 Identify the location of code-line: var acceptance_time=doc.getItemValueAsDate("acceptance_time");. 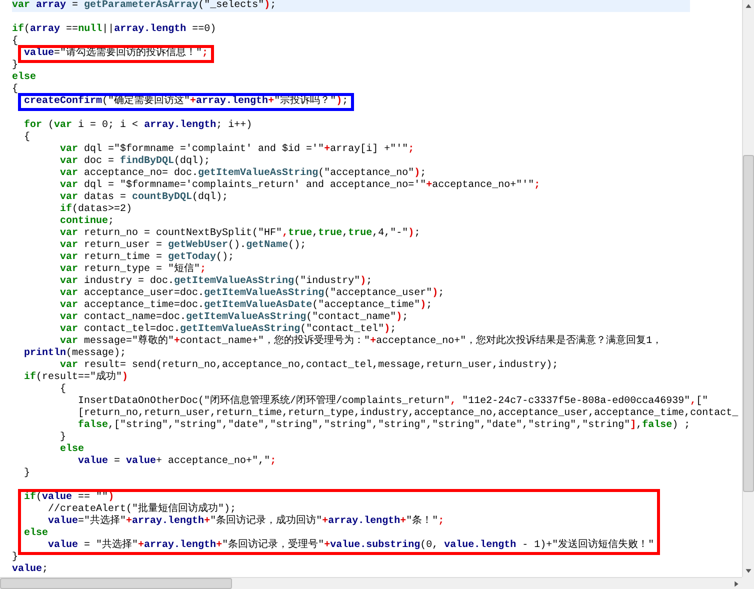
(245, 306).